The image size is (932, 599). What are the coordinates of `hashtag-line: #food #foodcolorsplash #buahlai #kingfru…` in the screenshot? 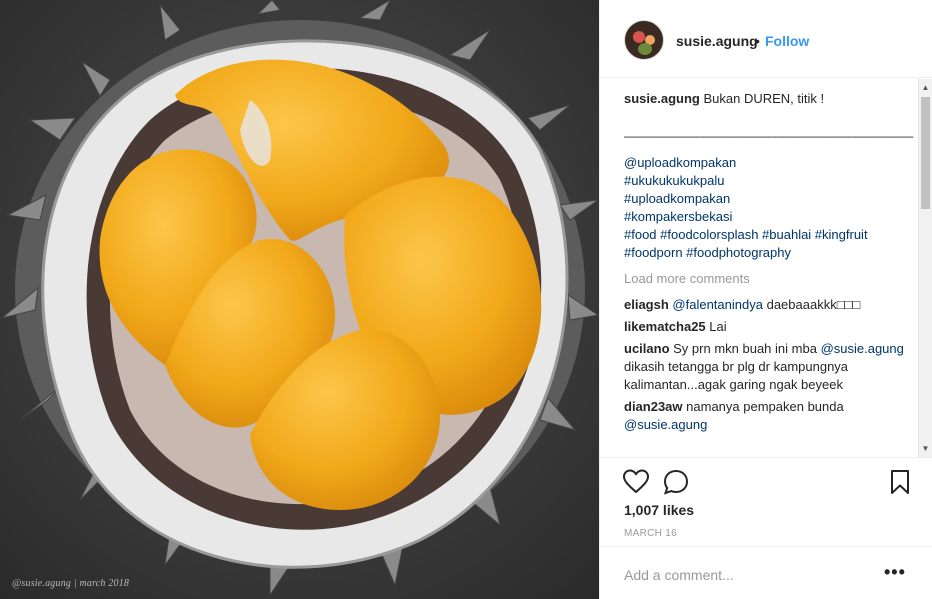 It's located at (769, 235).